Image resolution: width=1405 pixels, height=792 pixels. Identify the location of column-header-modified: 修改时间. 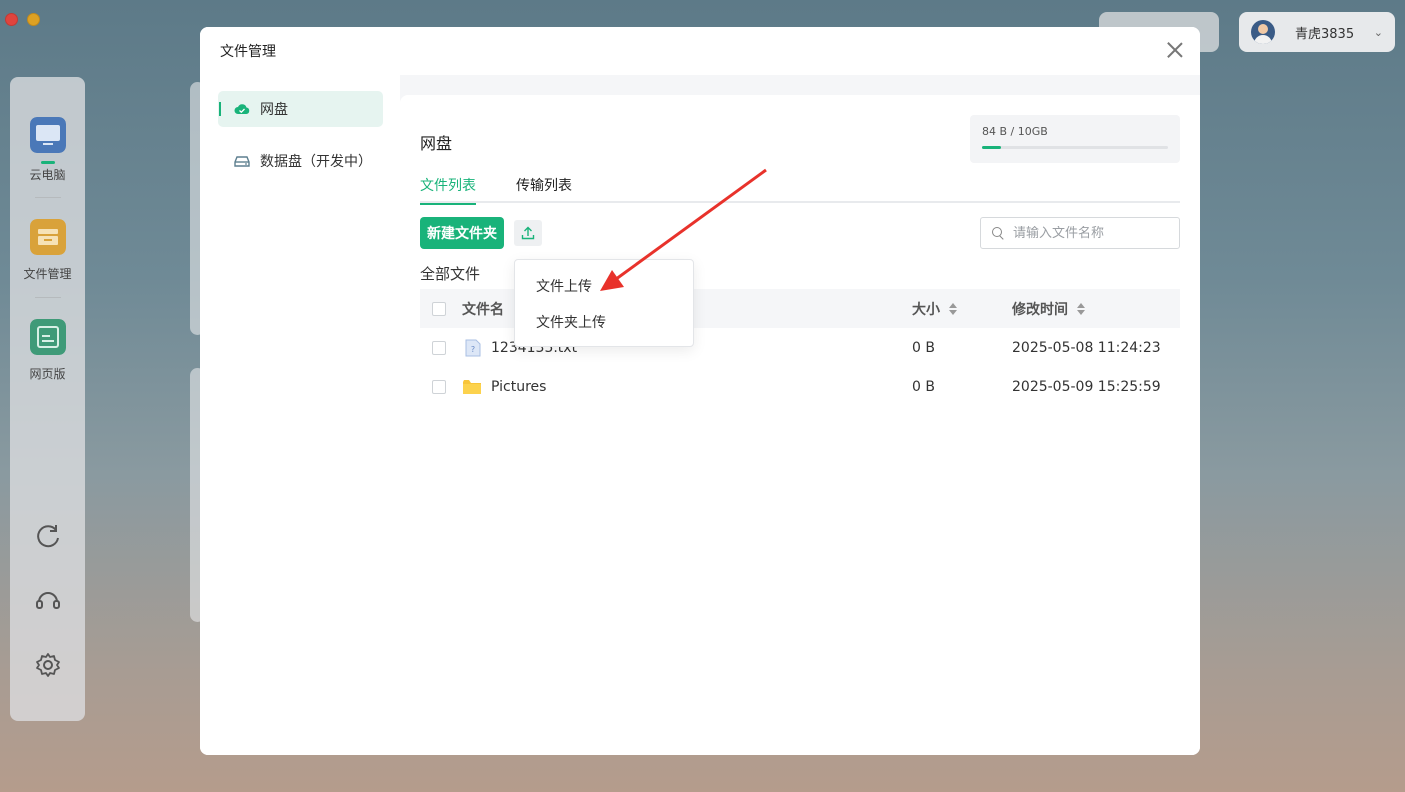
(1049, 308).